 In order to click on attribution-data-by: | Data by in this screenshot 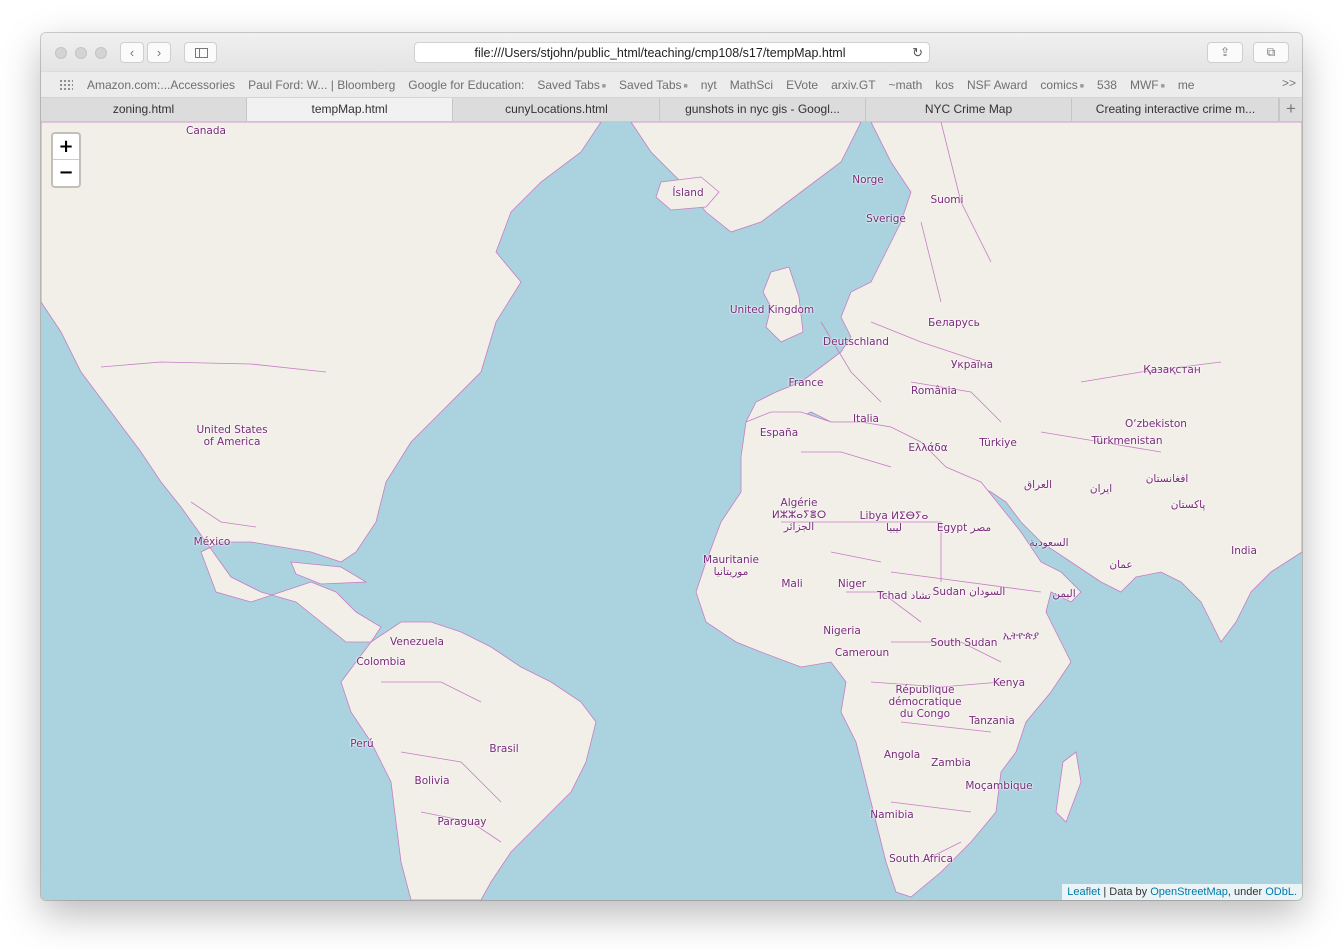, I will do `click(1125, 892)`.